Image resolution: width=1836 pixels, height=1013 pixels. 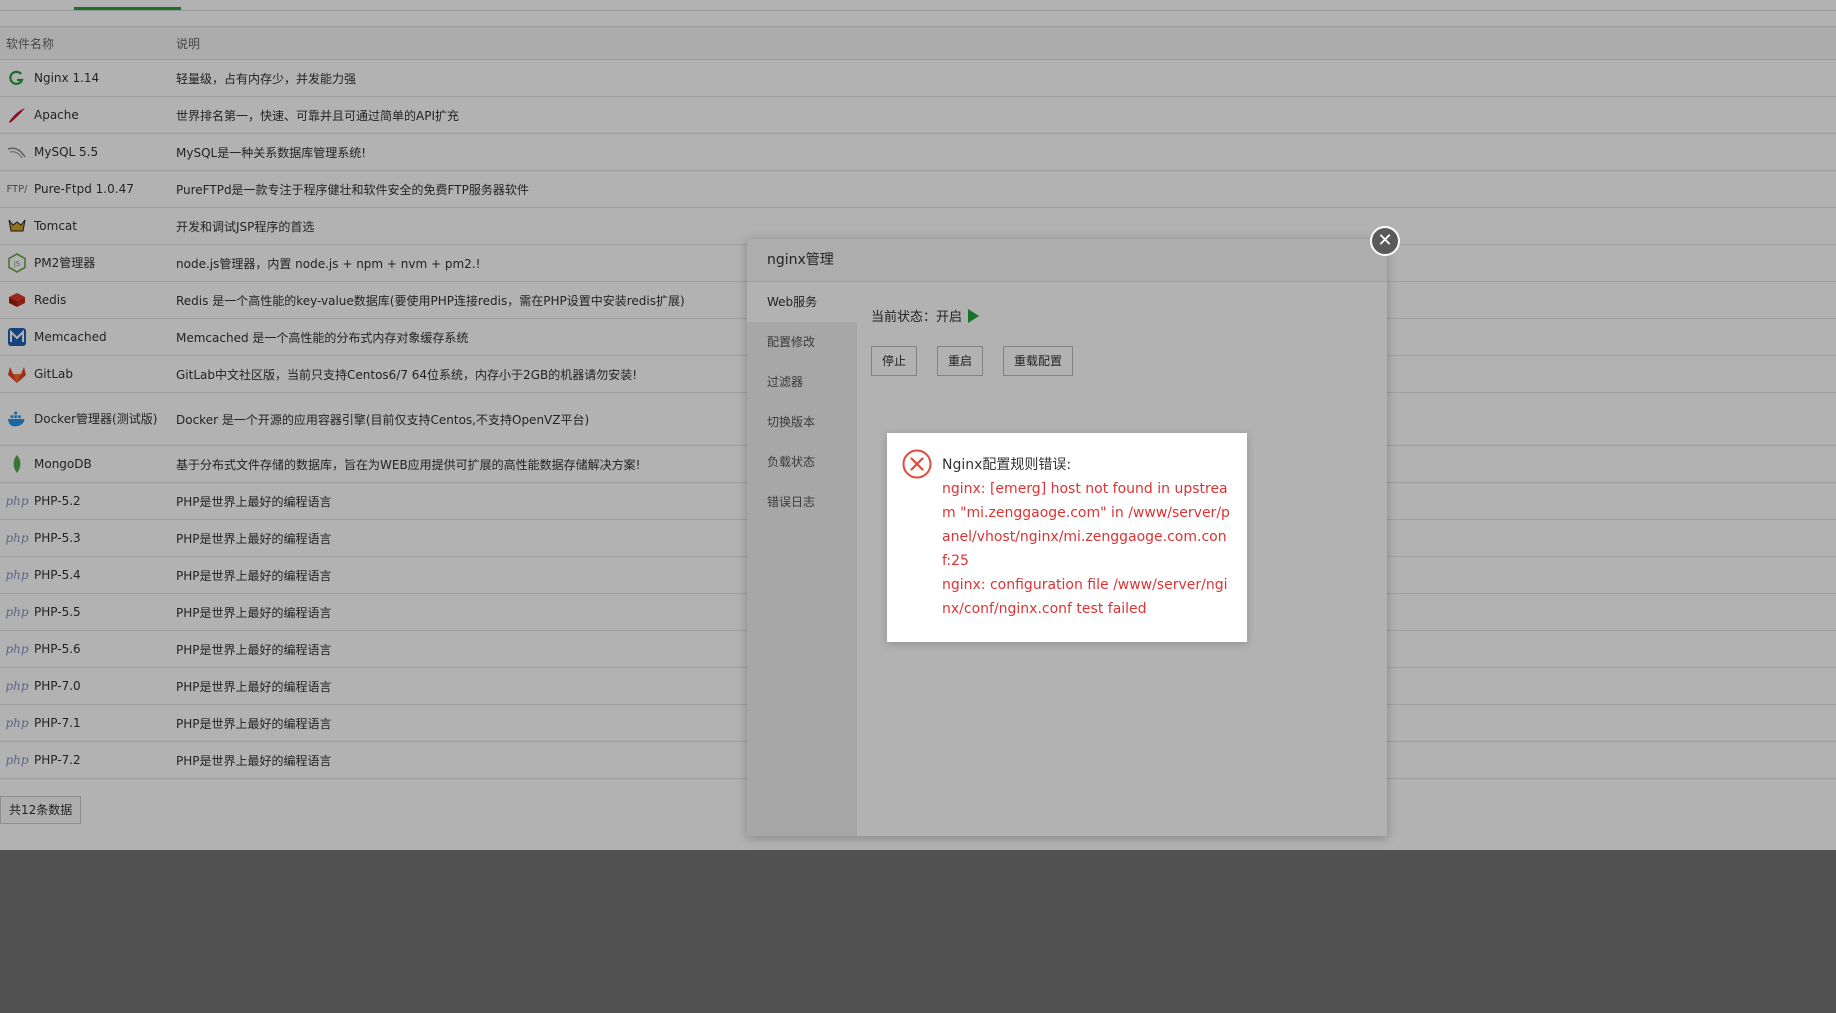 What do you see at coordinates (917, 465) in the screenshot?
I see `error-circle-icon` at bounding box center [917, 465].